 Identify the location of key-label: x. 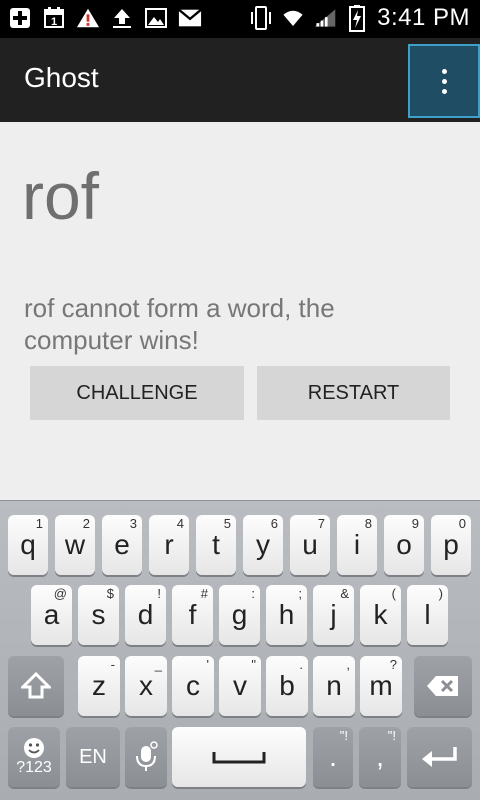
(146, 685).